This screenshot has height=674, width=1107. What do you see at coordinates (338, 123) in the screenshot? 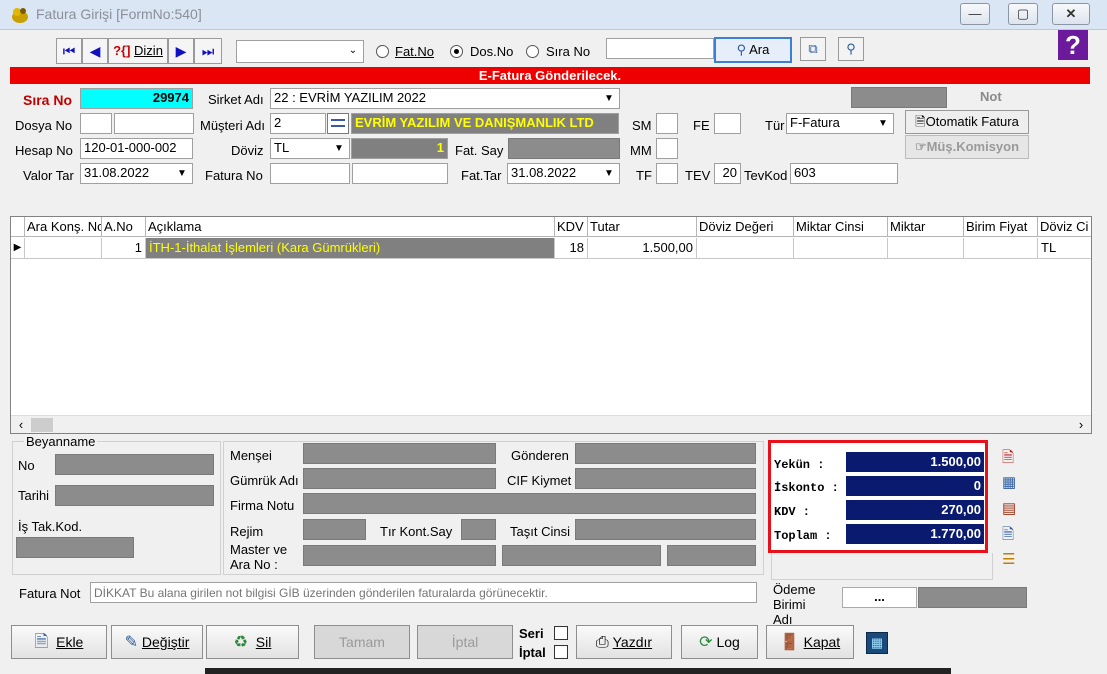
I see `musteri-lookup-button` at bounding box center [338, 123].